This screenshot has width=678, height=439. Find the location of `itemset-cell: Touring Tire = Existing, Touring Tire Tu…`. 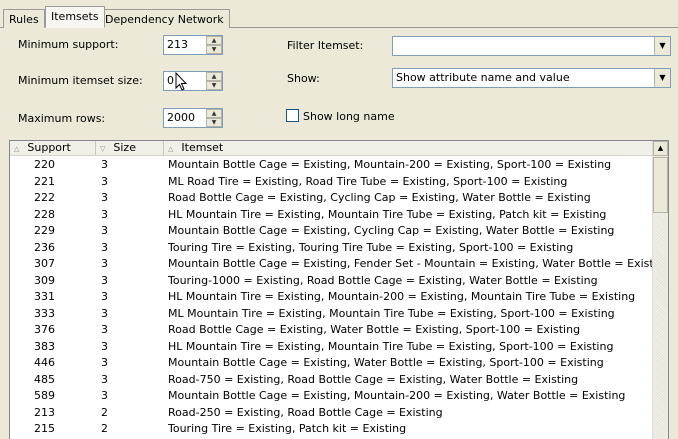

itemset-cell: Touring Tire = Existing, Touring Tire Tu… is located at coordinates (371, 247).